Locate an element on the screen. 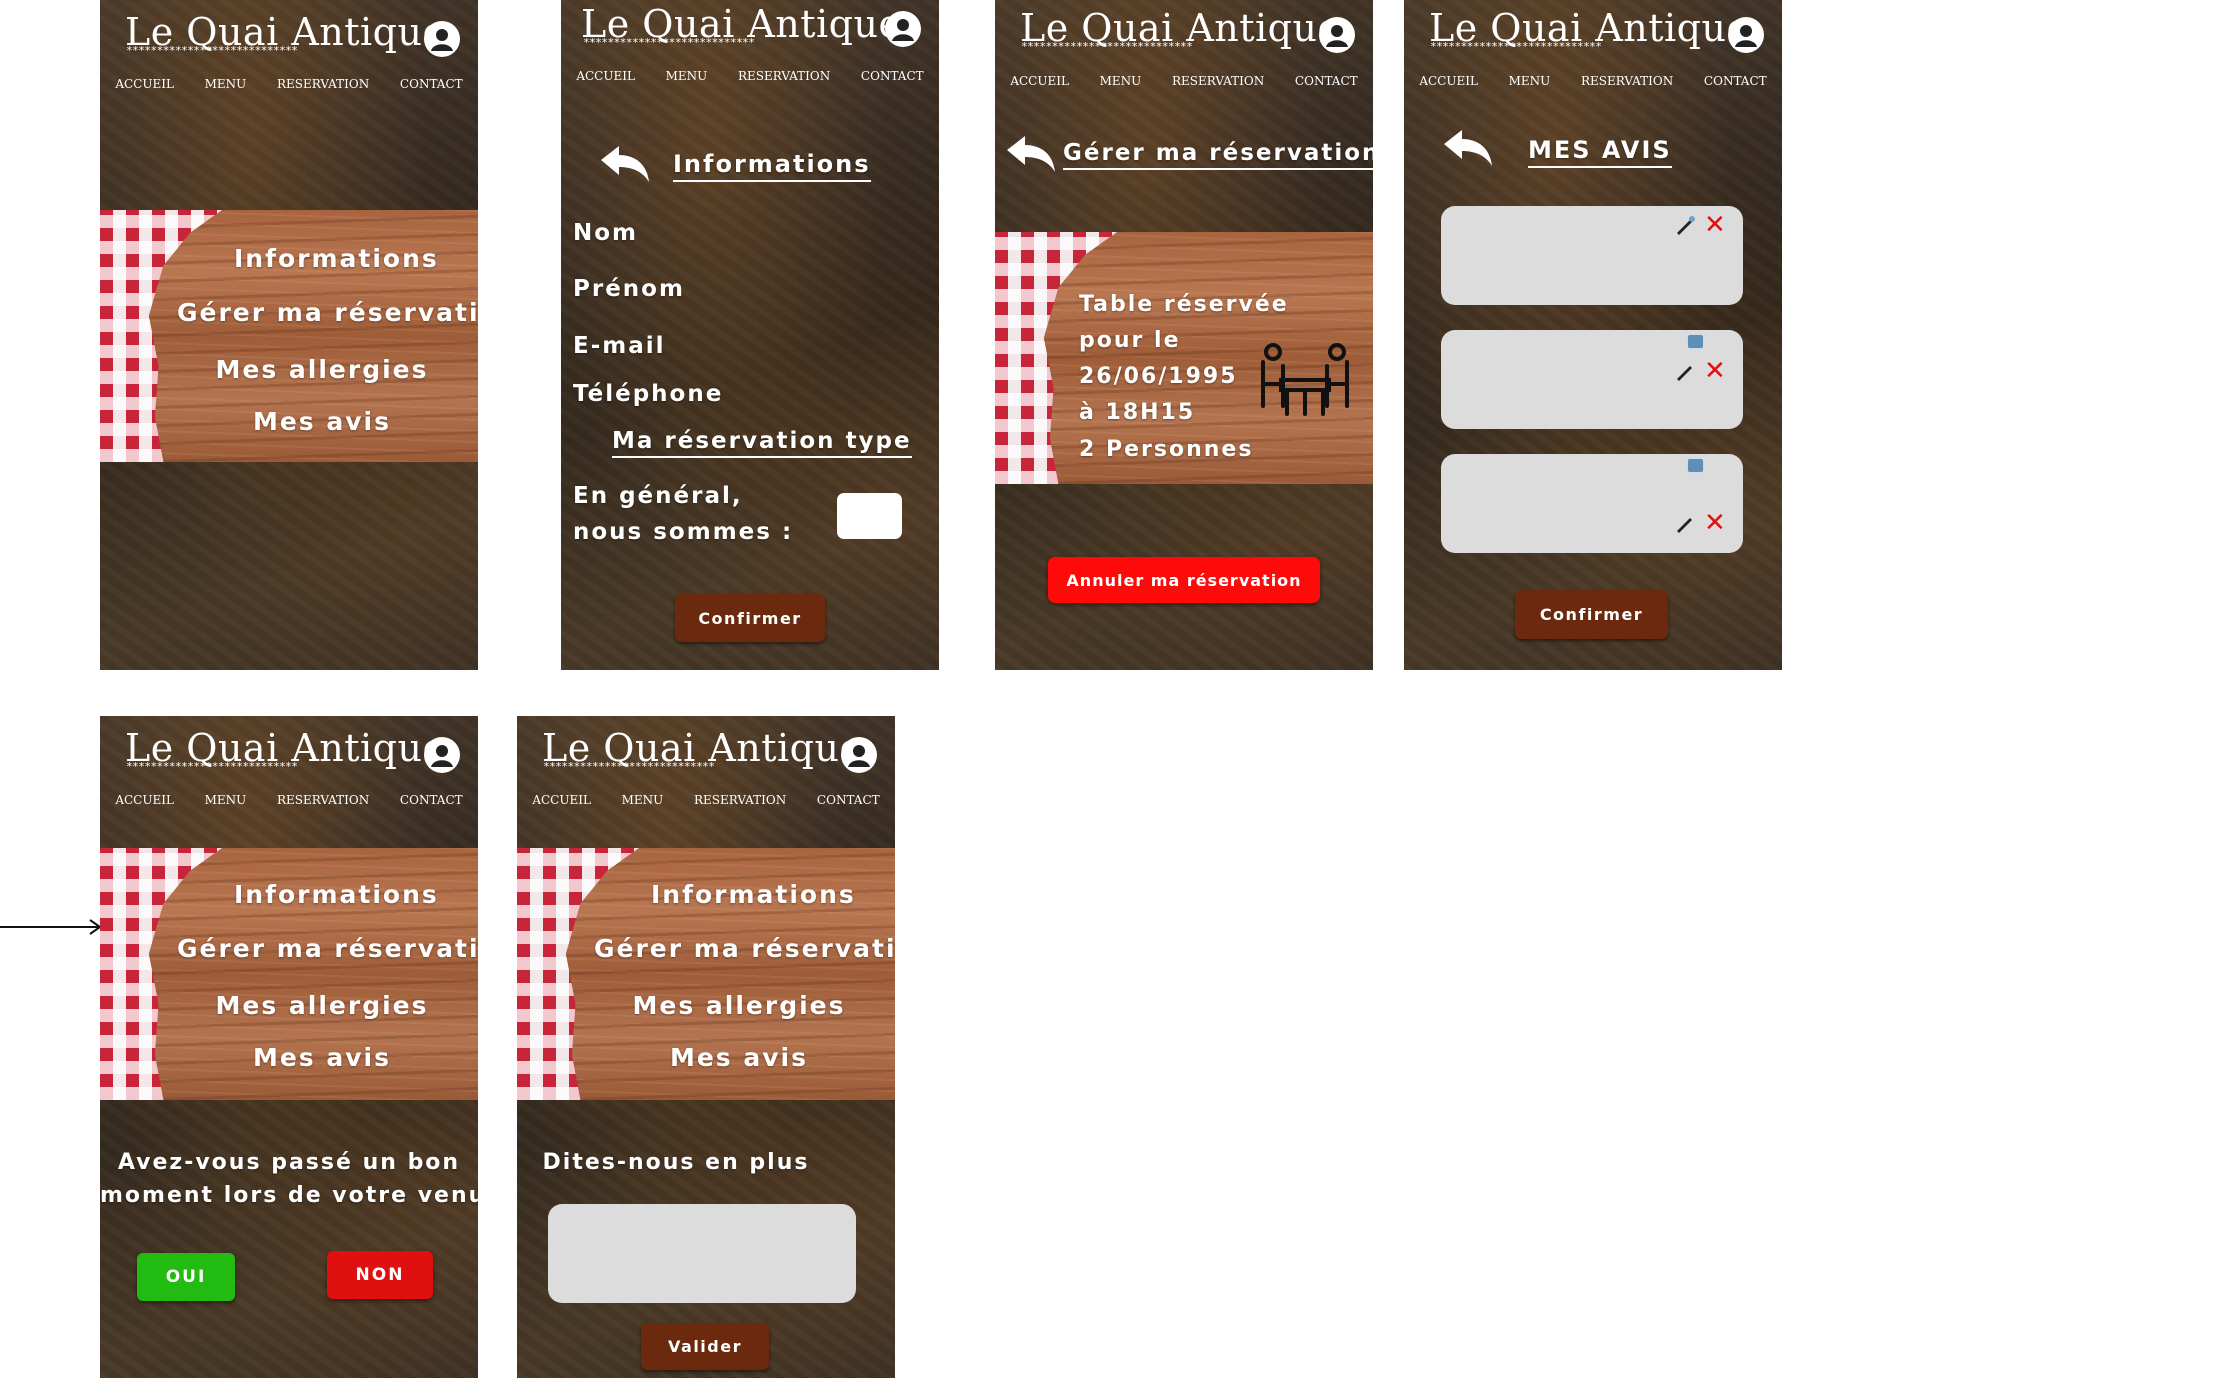  details-textarea is located at coordinates (702, 1253).